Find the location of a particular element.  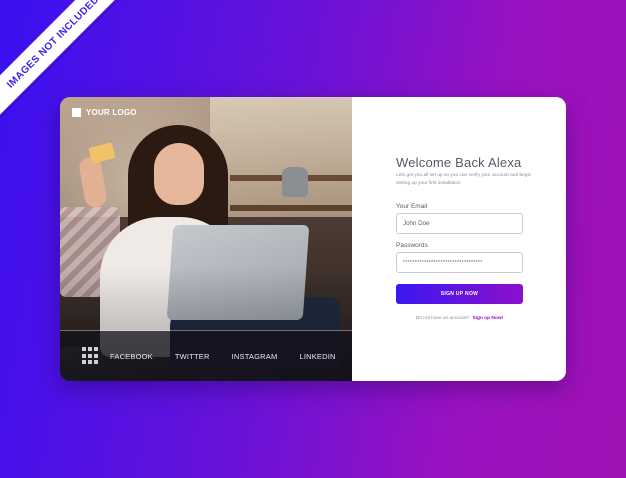

password-field: ********************************** is located at coordinates (459, 262).